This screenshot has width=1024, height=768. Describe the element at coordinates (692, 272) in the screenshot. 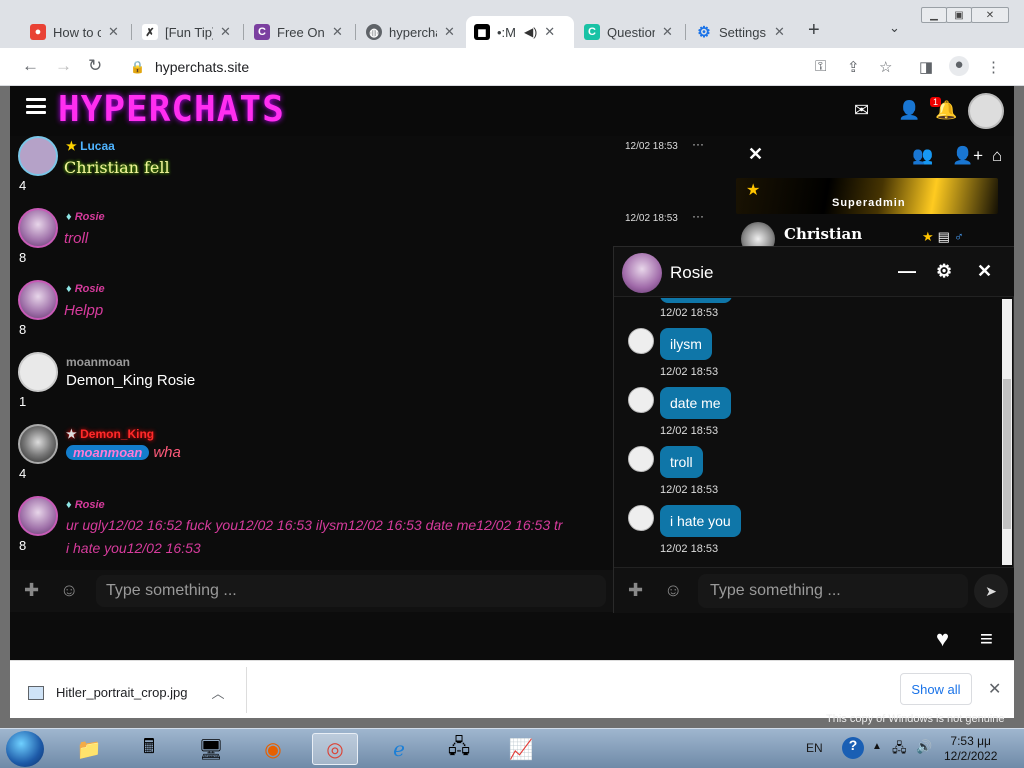

I see `private-chat-name: Rosie` at that location.